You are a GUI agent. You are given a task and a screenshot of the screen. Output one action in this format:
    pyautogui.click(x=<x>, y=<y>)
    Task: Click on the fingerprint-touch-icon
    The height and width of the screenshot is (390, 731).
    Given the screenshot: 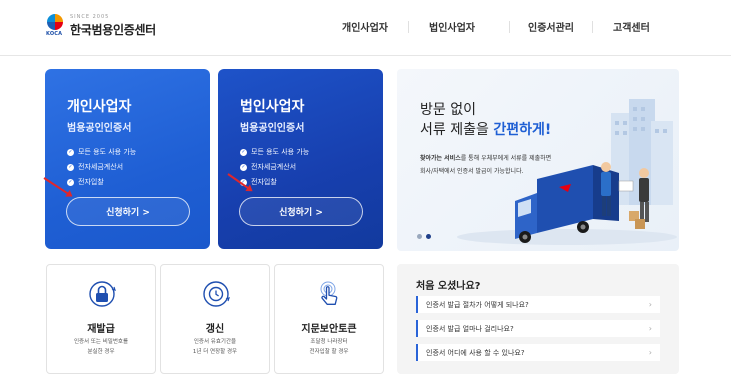 What is the action you would take?
    pyautogui.click(x=329, y=293)
    